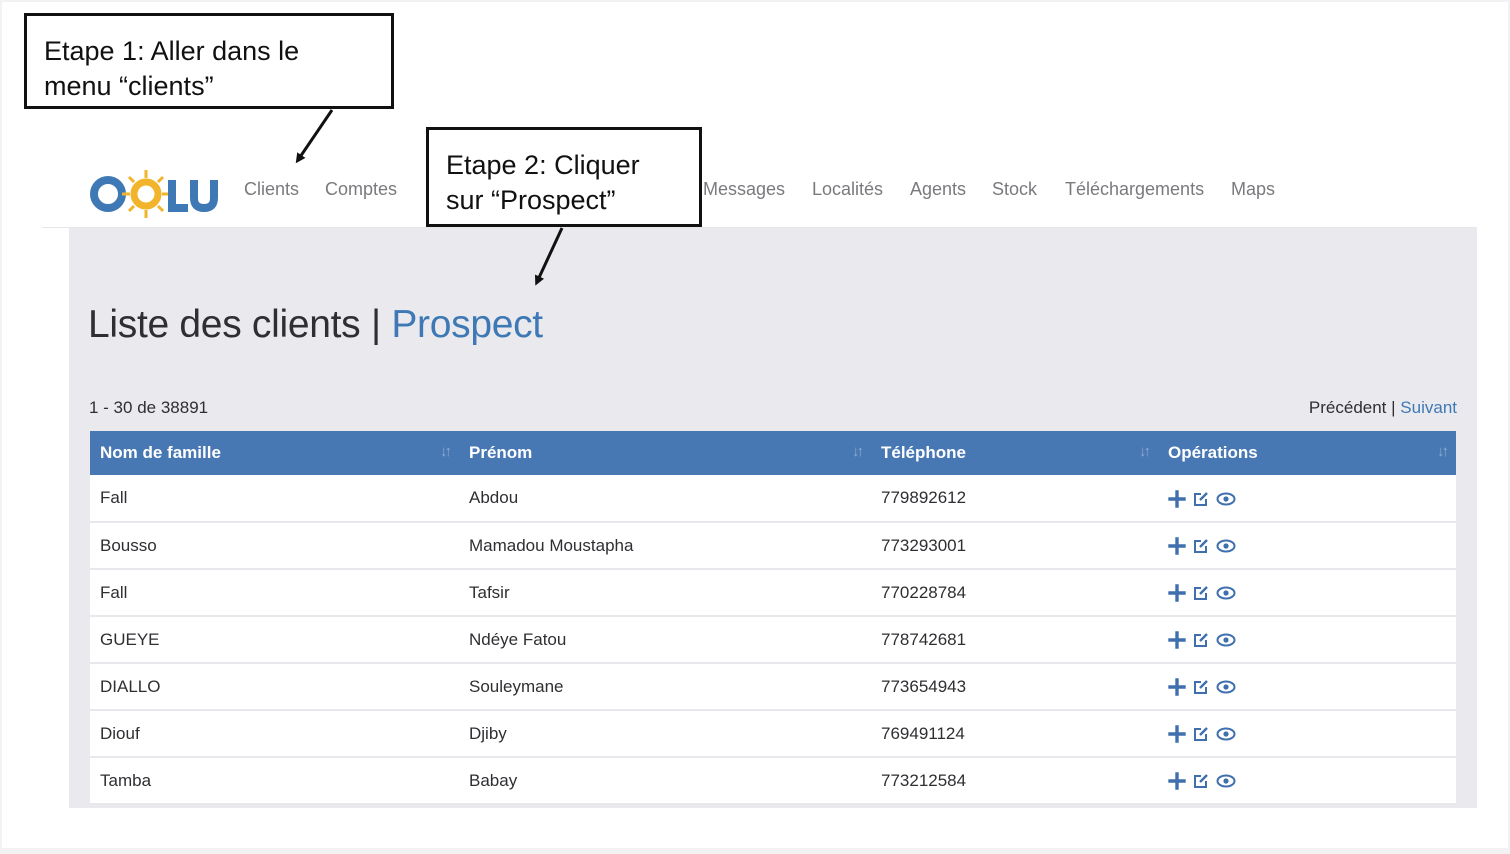 This screenshot has width=1510, height=854. Describe the element at coordinates (665, 593) in the screenshot. I see `cell-prenom: Tafsir` at that location.